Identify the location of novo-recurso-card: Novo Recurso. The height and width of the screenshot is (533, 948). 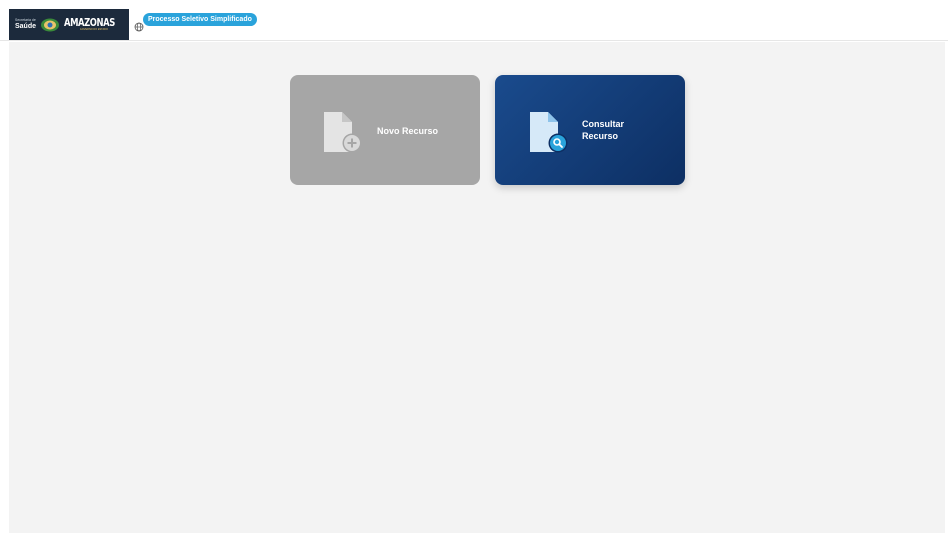
(385, 130).